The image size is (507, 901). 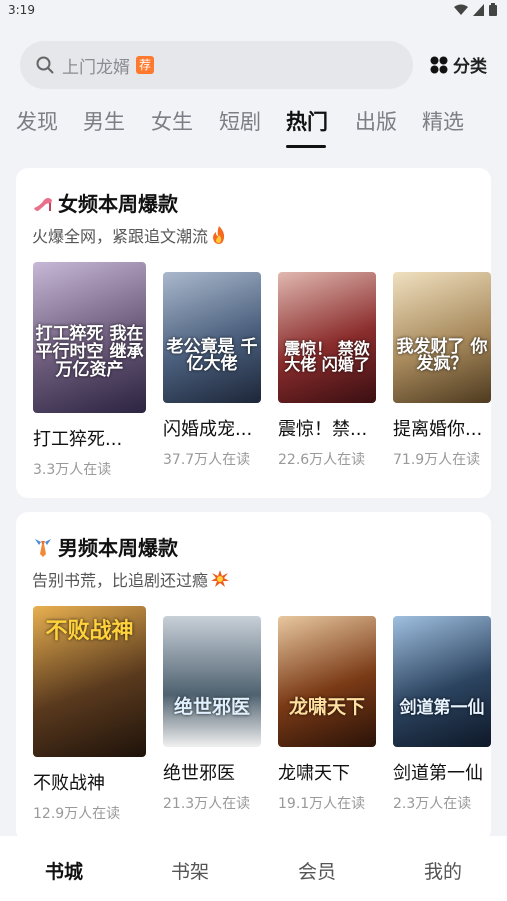 I want to click on tab-featured: 精选, so click(x=443, y=121).